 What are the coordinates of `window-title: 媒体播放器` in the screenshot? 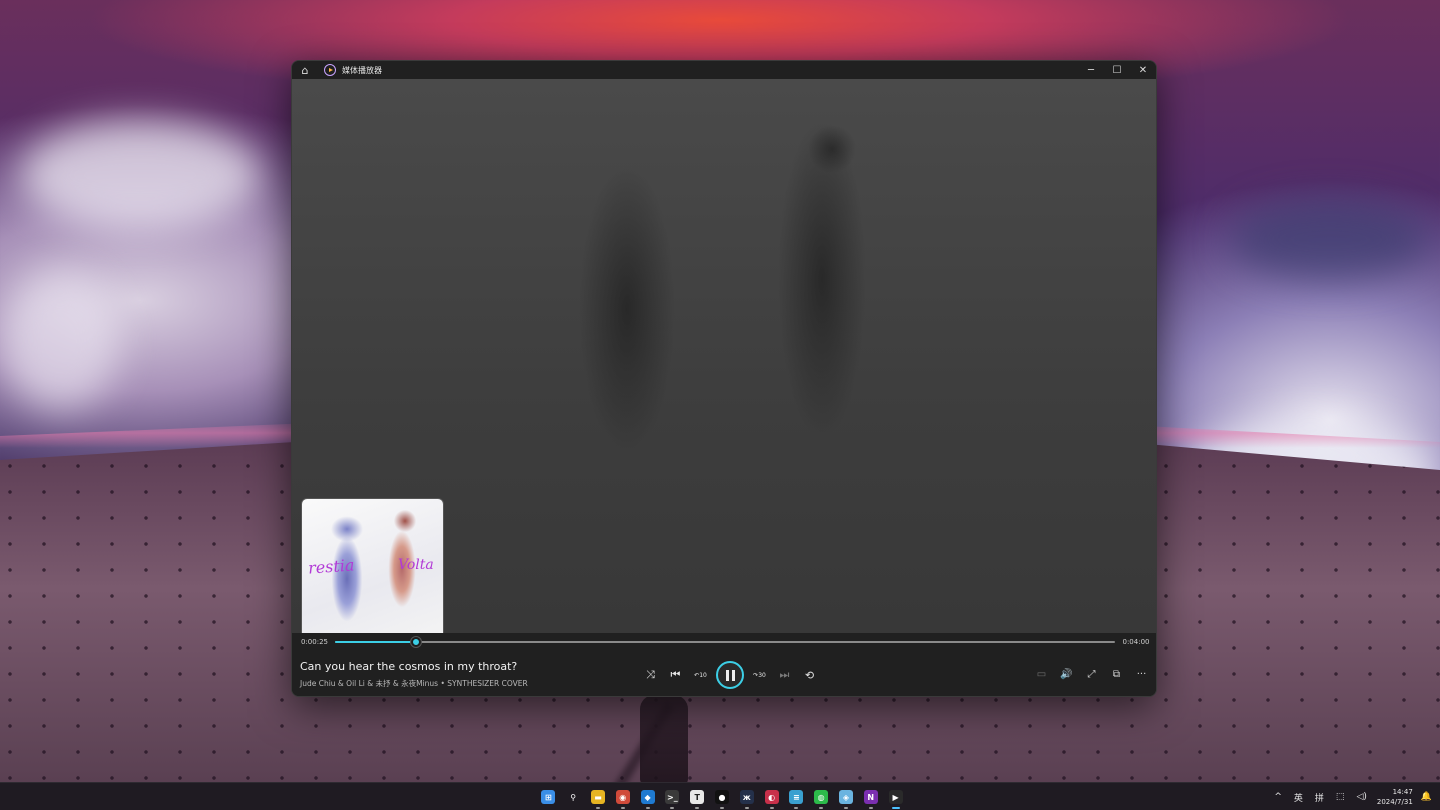 It's located at (362, 70).